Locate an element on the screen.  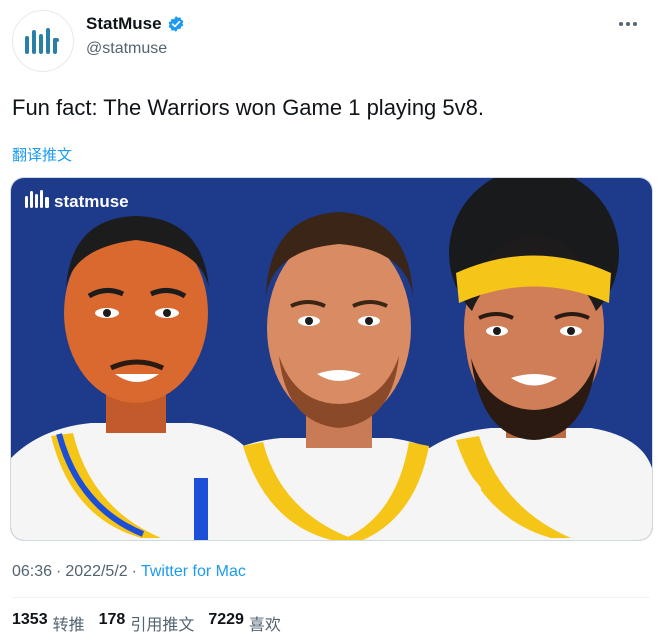
tweet-header: StatMuse @statmuse is located at coordinates (331, 40).